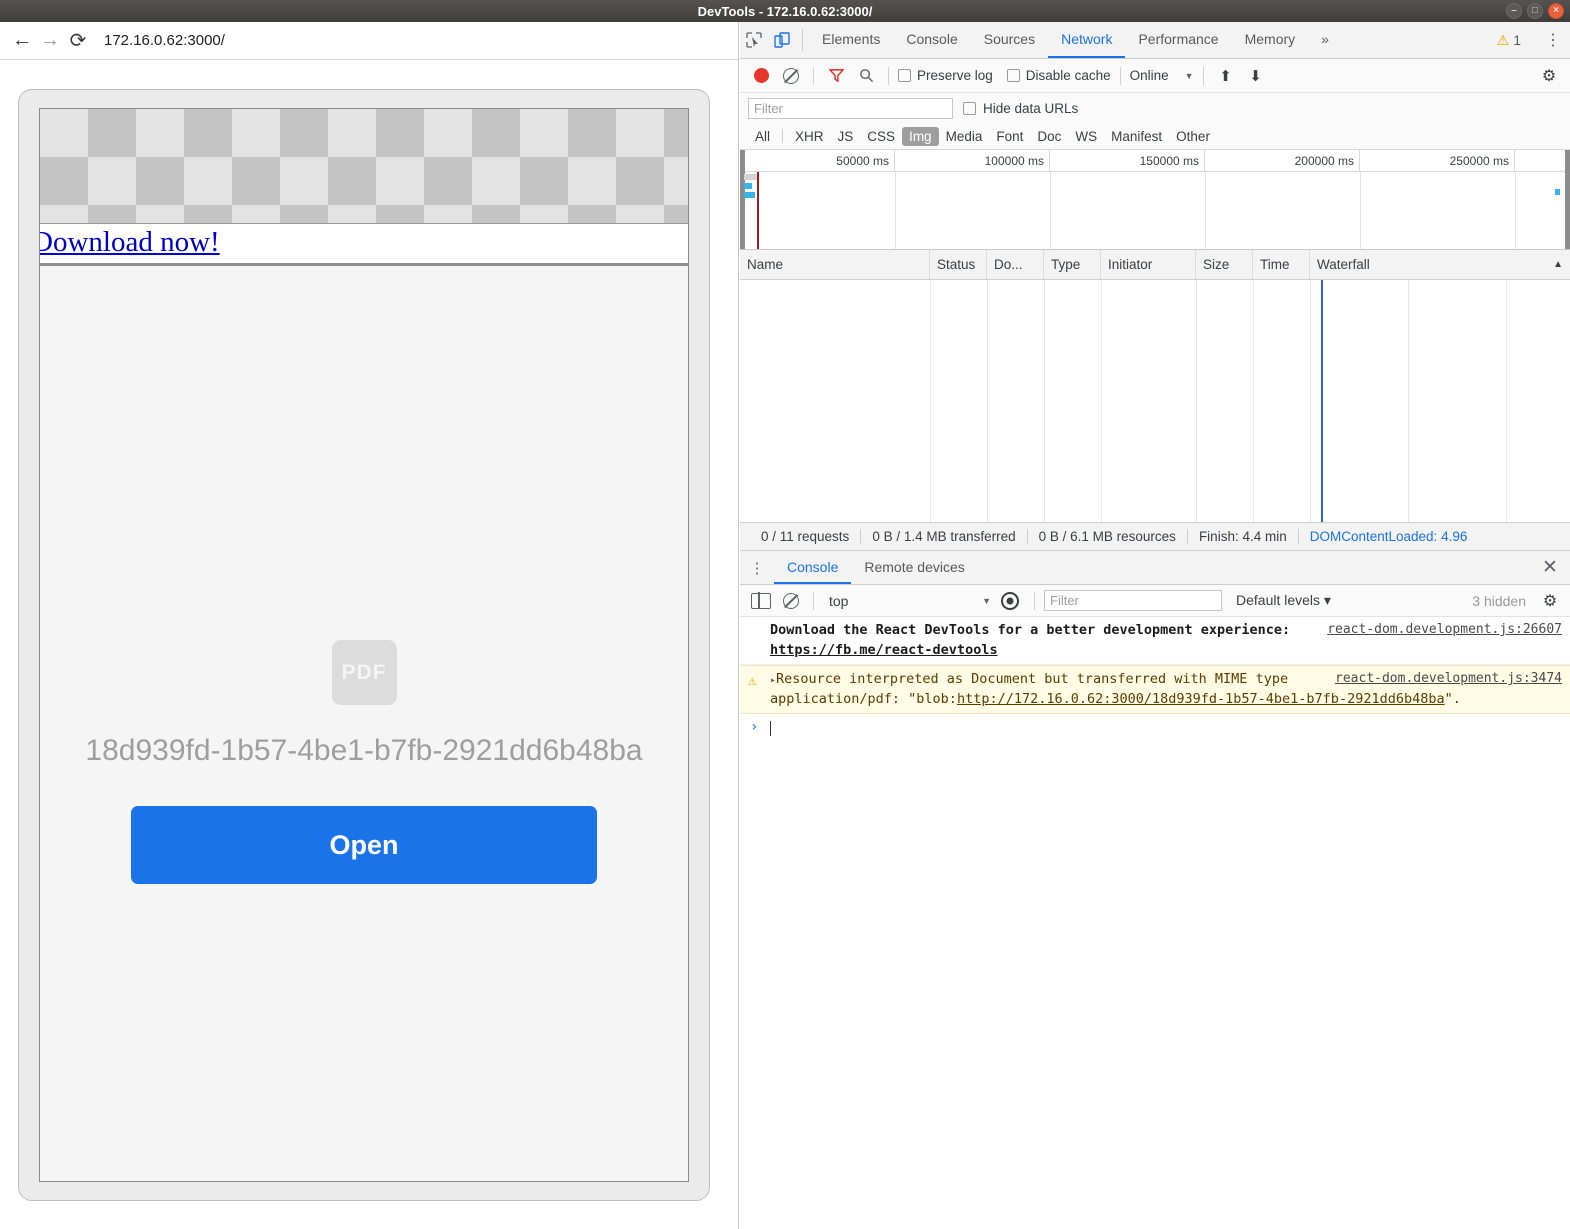 This screenshot has height=1229, width=1570. Describe the element at coordinates (958, 264) in the screenshot. I see `column-header-status: Status` at that location.